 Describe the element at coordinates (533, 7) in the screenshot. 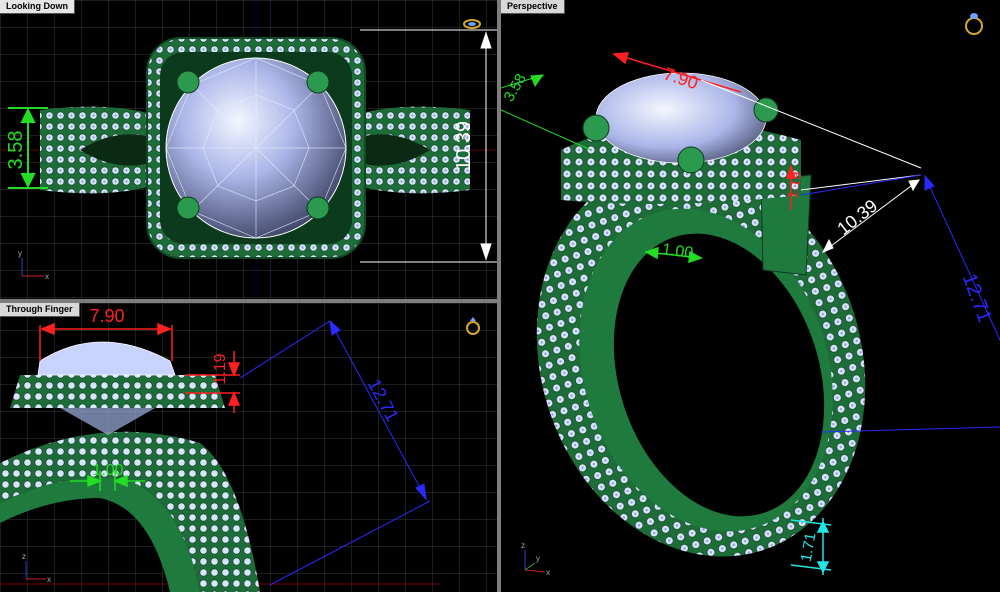

I see `viewport-tab-perspective: Perspective` at that location.